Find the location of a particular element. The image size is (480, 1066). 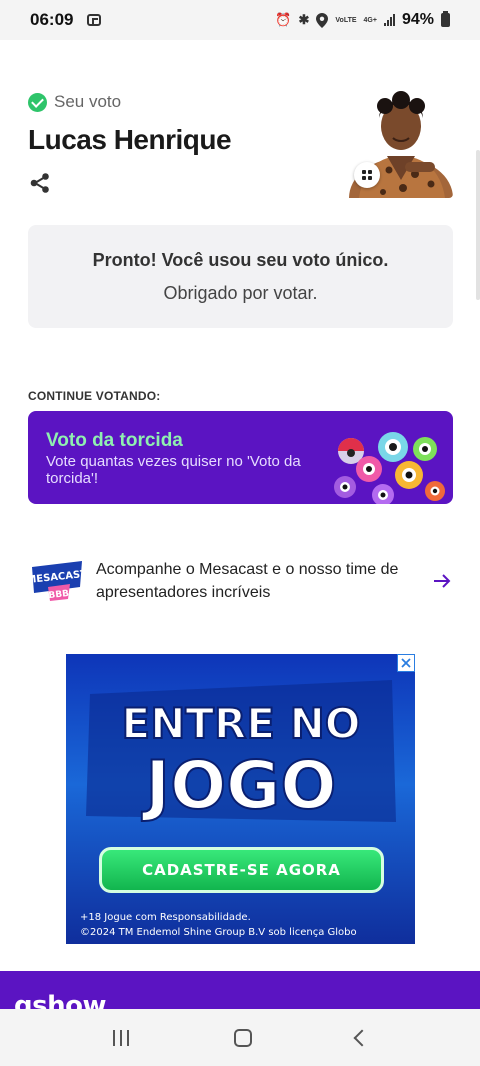

screenshot-icon is located at coordinates (94, 20).